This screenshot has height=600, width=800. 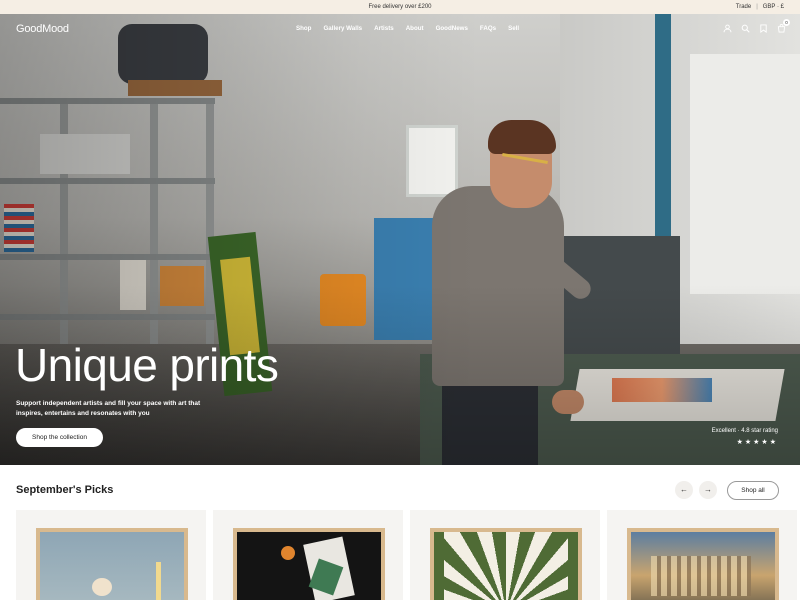 What do you see at coordinates (743, 7) in the screenshot?
I see `trade-link: Trade` at bounding box center [743, 7].